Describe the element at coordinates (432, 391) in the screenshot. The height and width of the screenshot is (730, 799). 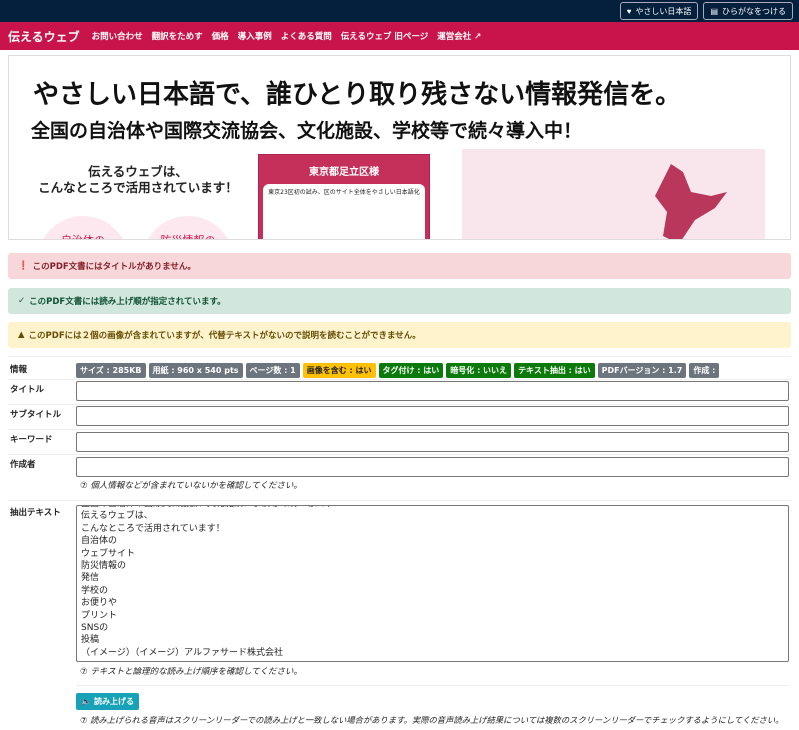
I see `title-input` at that location.